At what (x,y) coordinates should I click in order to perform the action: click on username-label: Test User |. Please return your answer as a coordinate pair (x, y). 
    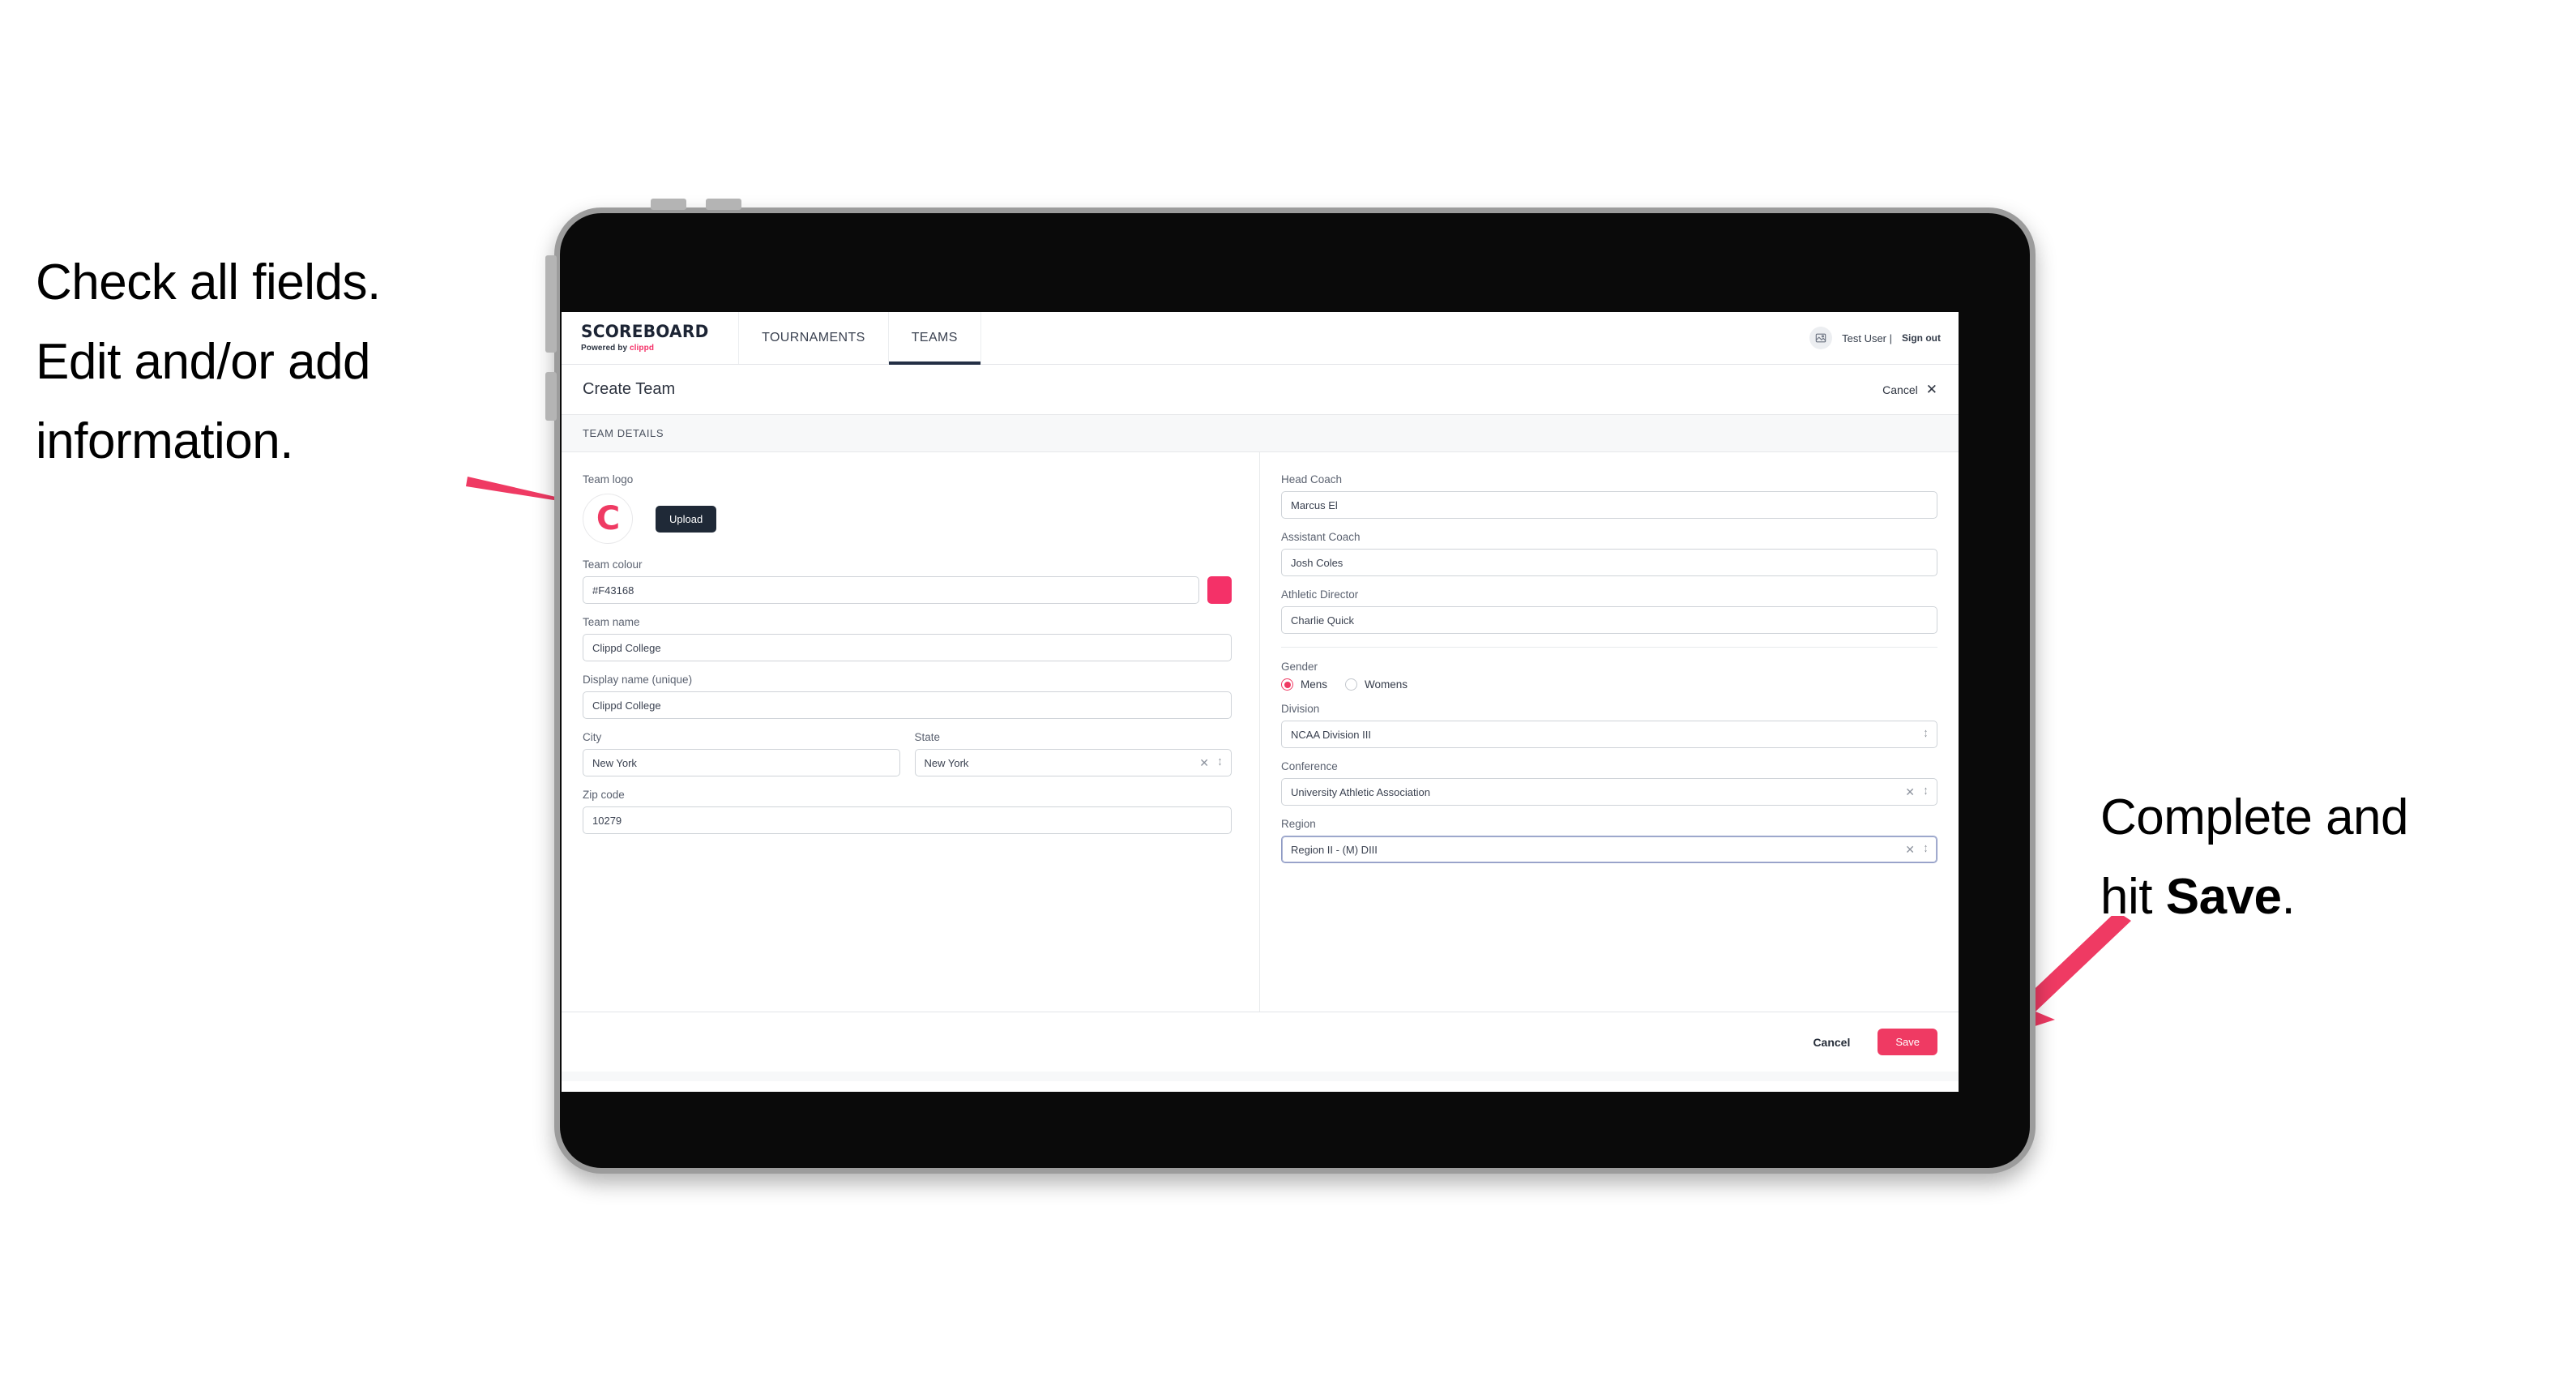
    Looking at the image, I should click on (1867, 338).